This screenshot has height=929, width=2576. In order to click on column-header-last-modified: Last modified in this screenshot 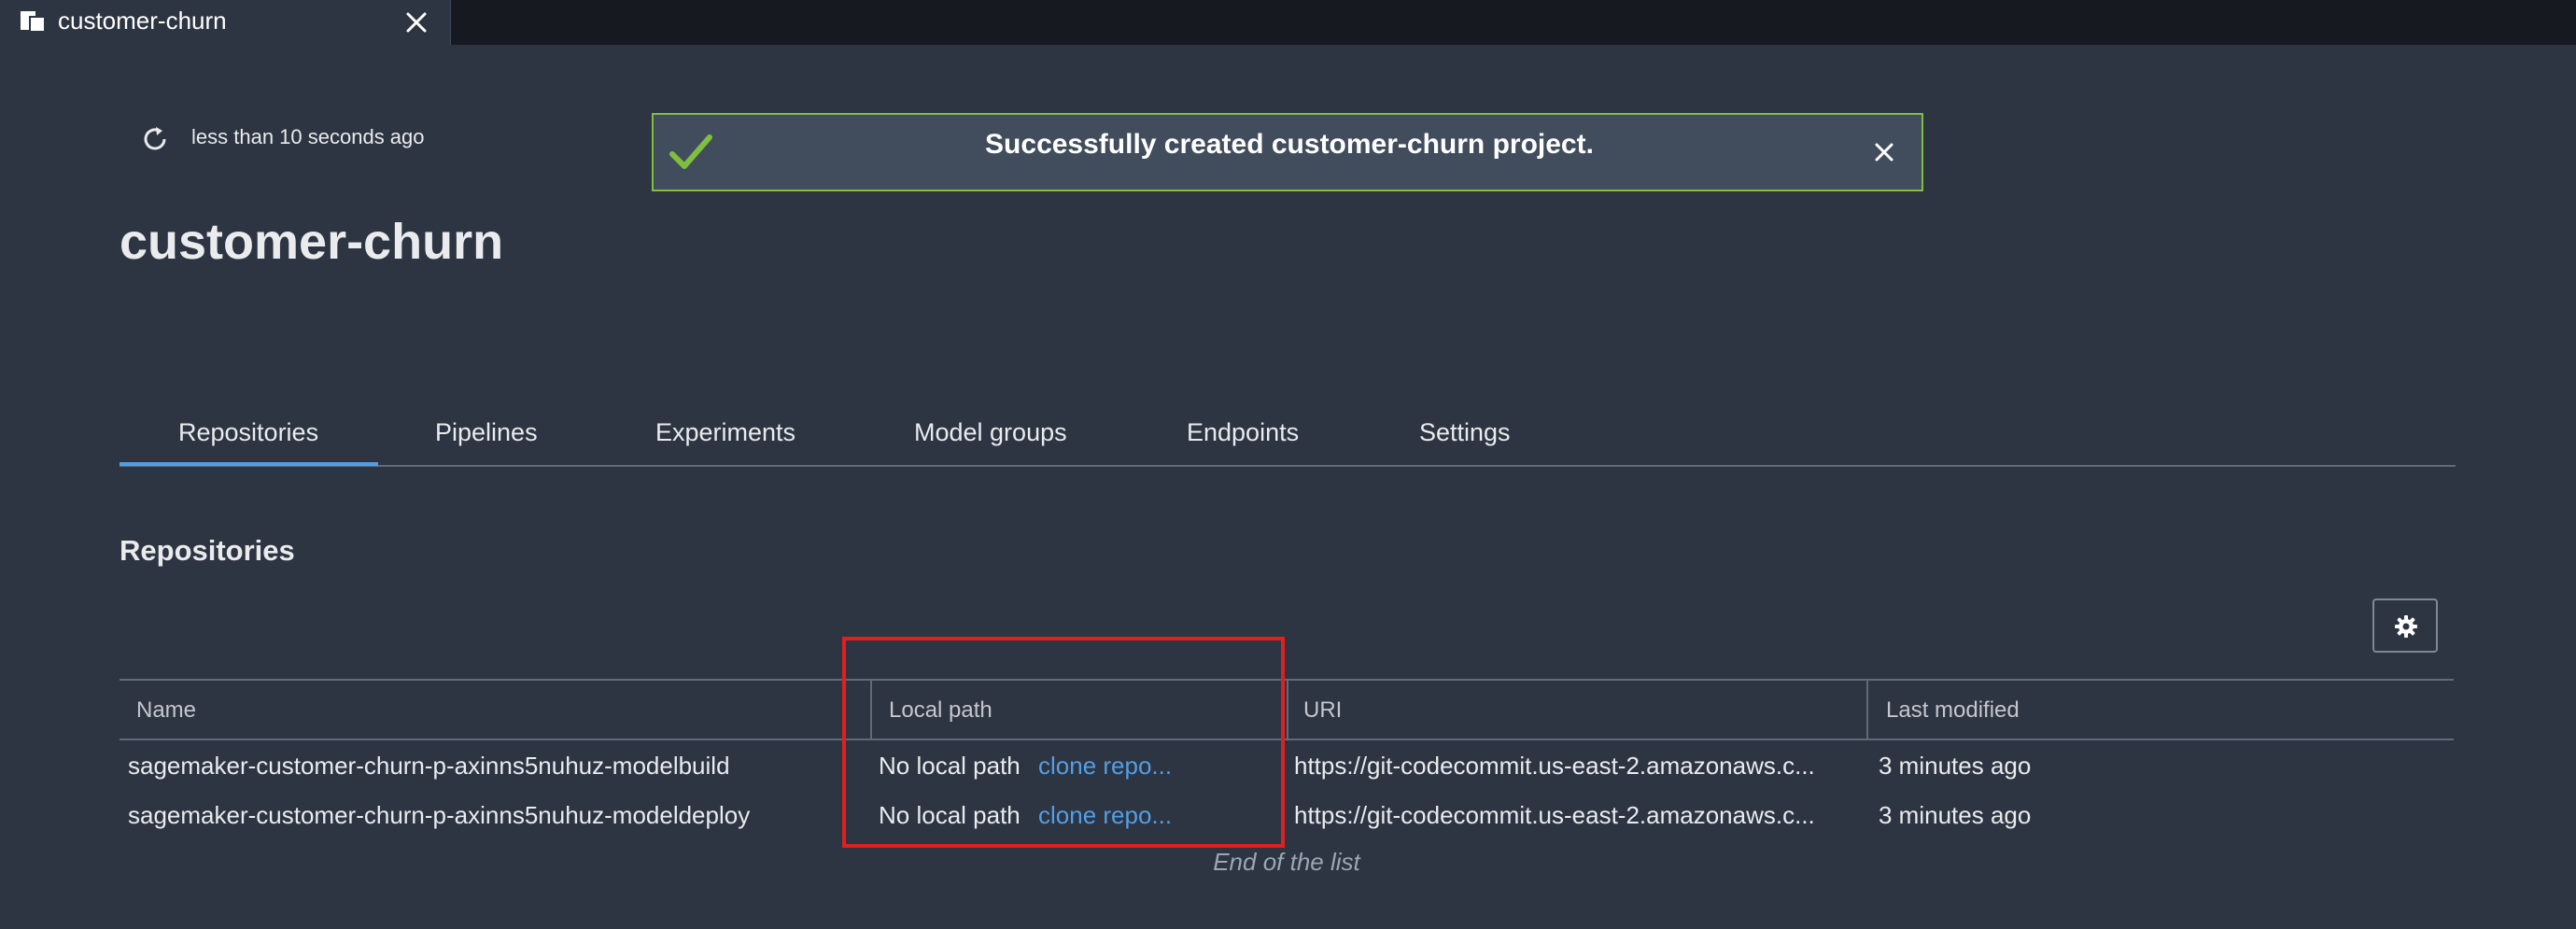, I will do `click(1953, 710)`.